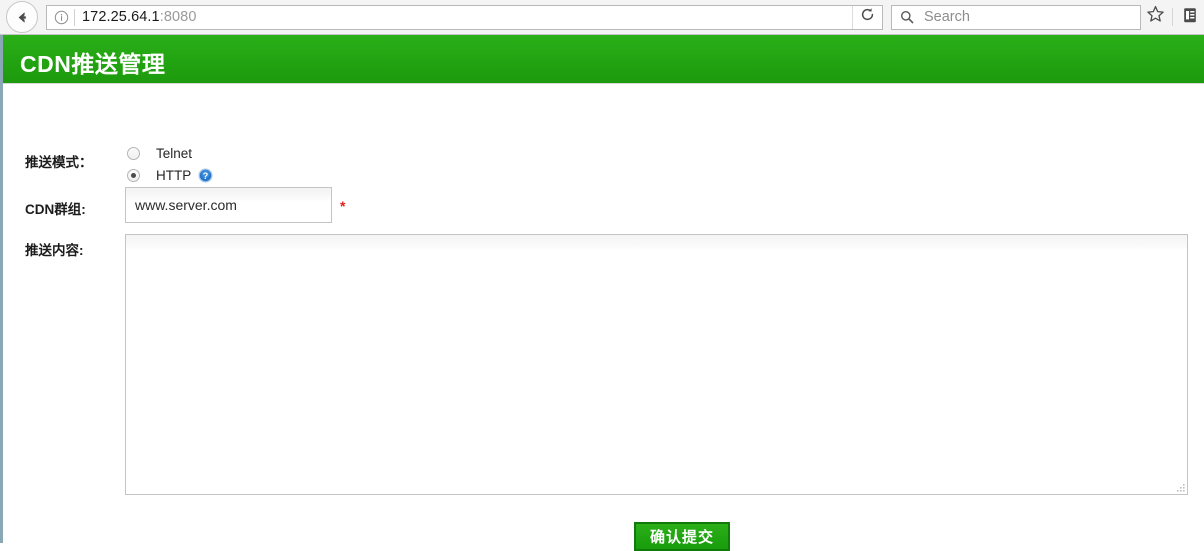  What do you see at coordinates (61, 17) in the screenshot?
I see `info-circle-icon` at bounding box center [61, 17].